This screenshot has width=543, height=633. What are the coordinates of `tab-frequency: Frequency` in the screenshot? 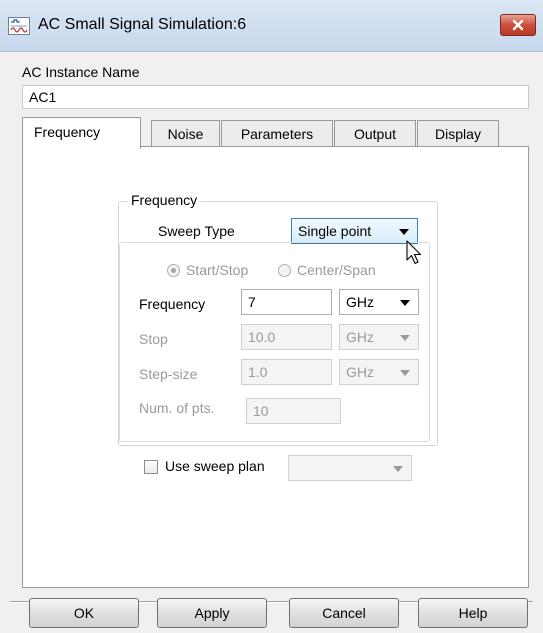 It's located at (81, 133).